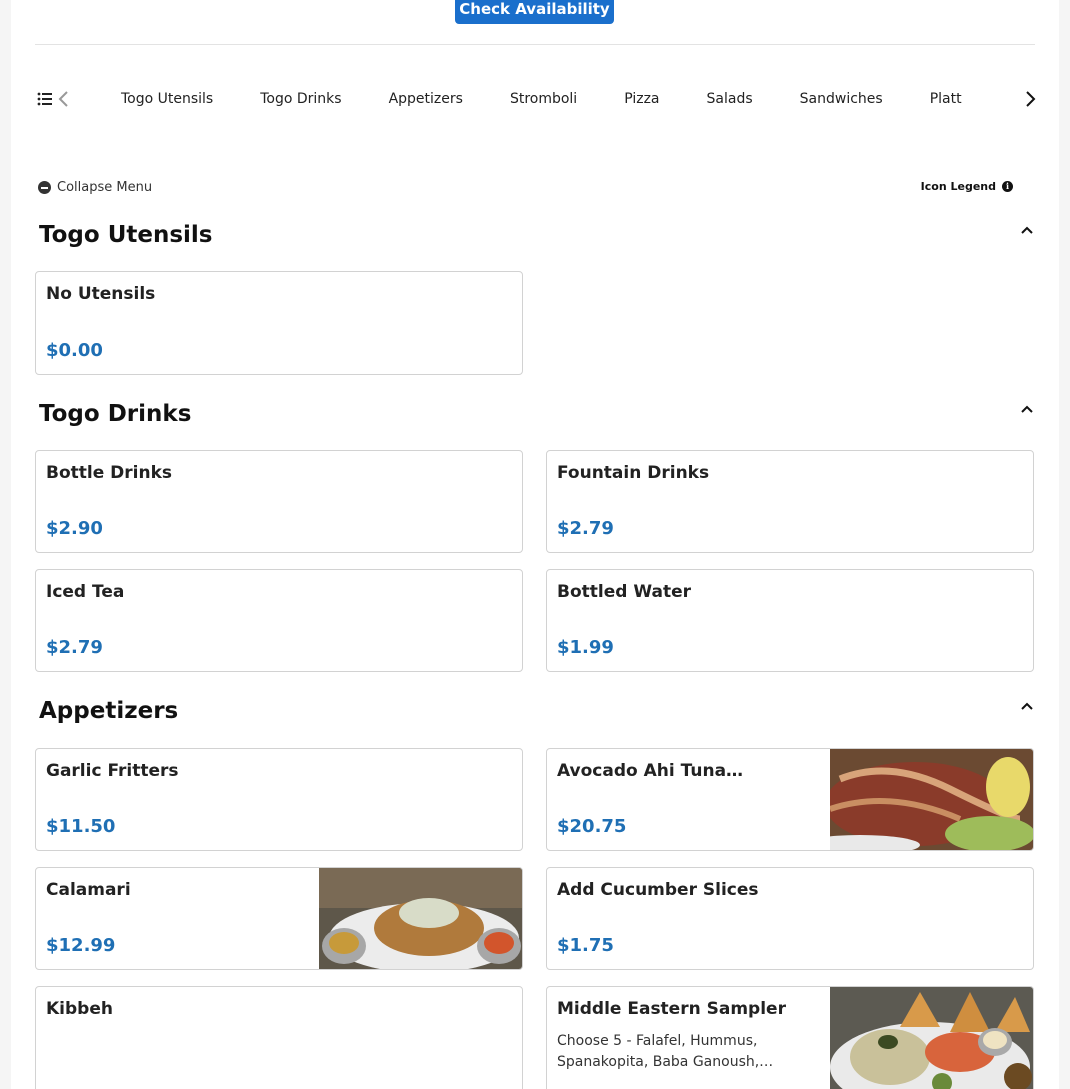 The width and height of the screenshot is (1070, 1089). What do you see at coordinates (74, 528) in the screenshot?
I see `item-price: $2.90` at bounding box center [74, 528].